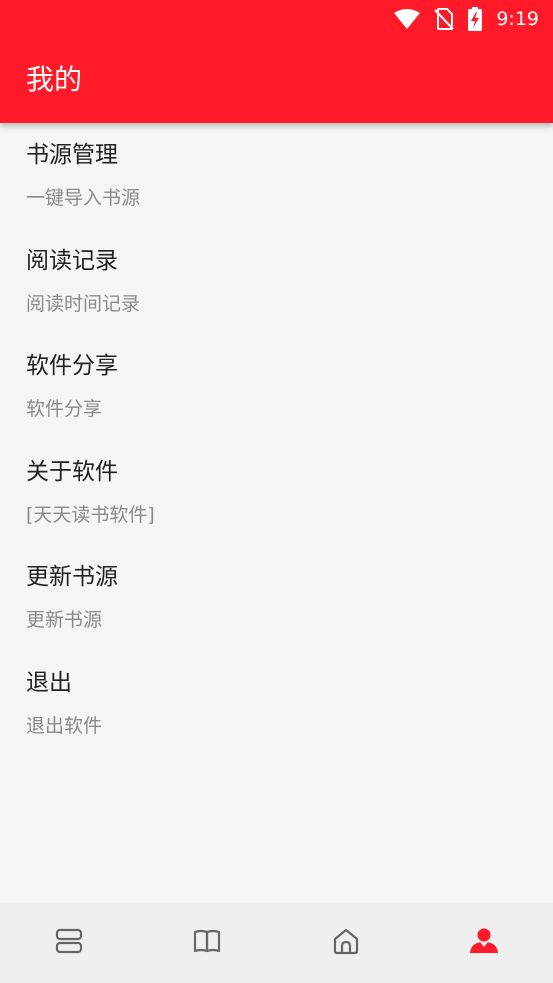 The height and width of the screenshot is (983, 553). What do you see at coordinates (407, 19) in the screenshot?
I see `wifi-icon` at bounding box center [407, 19].